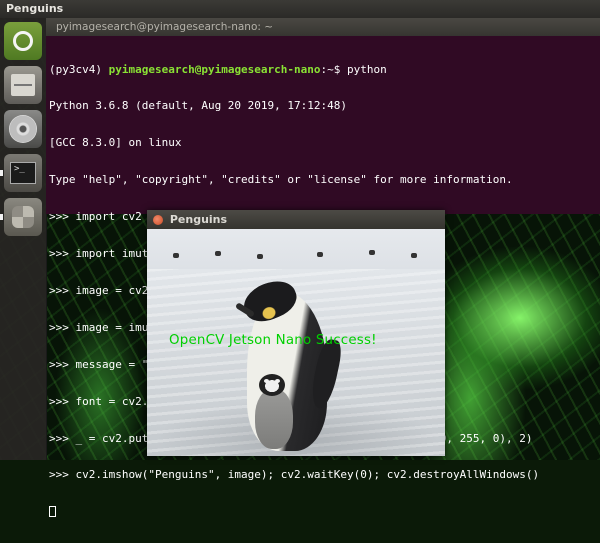  I want to click on terminal-icon: >_, so click(23, 173).